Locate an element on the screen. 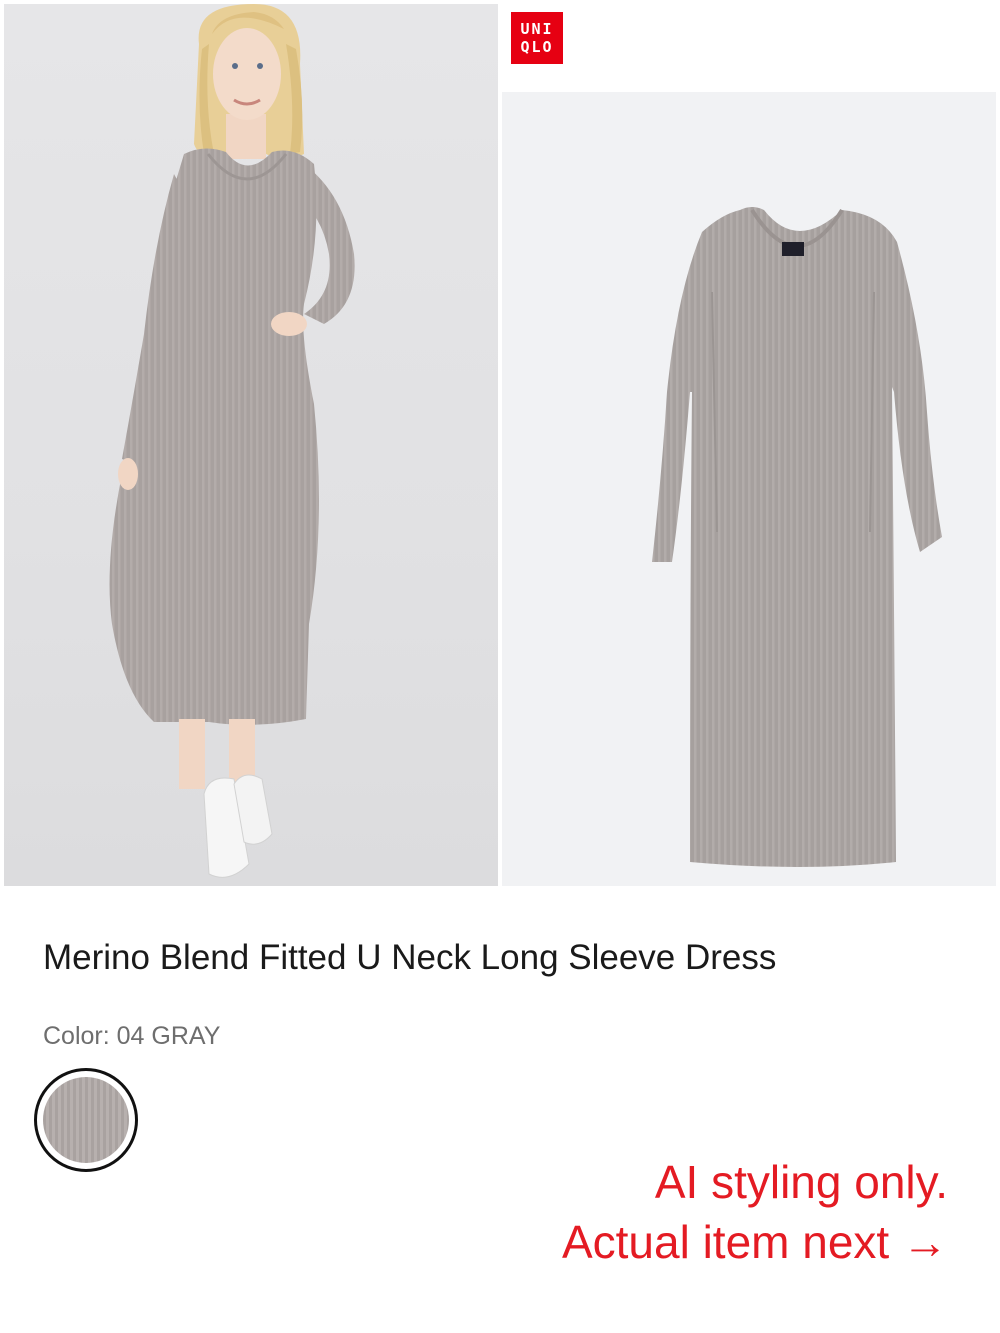 The image size is (1000, 1333). ai-styling-caption: AI styling only. Actual item next → is located at coordinates (755, 1212).